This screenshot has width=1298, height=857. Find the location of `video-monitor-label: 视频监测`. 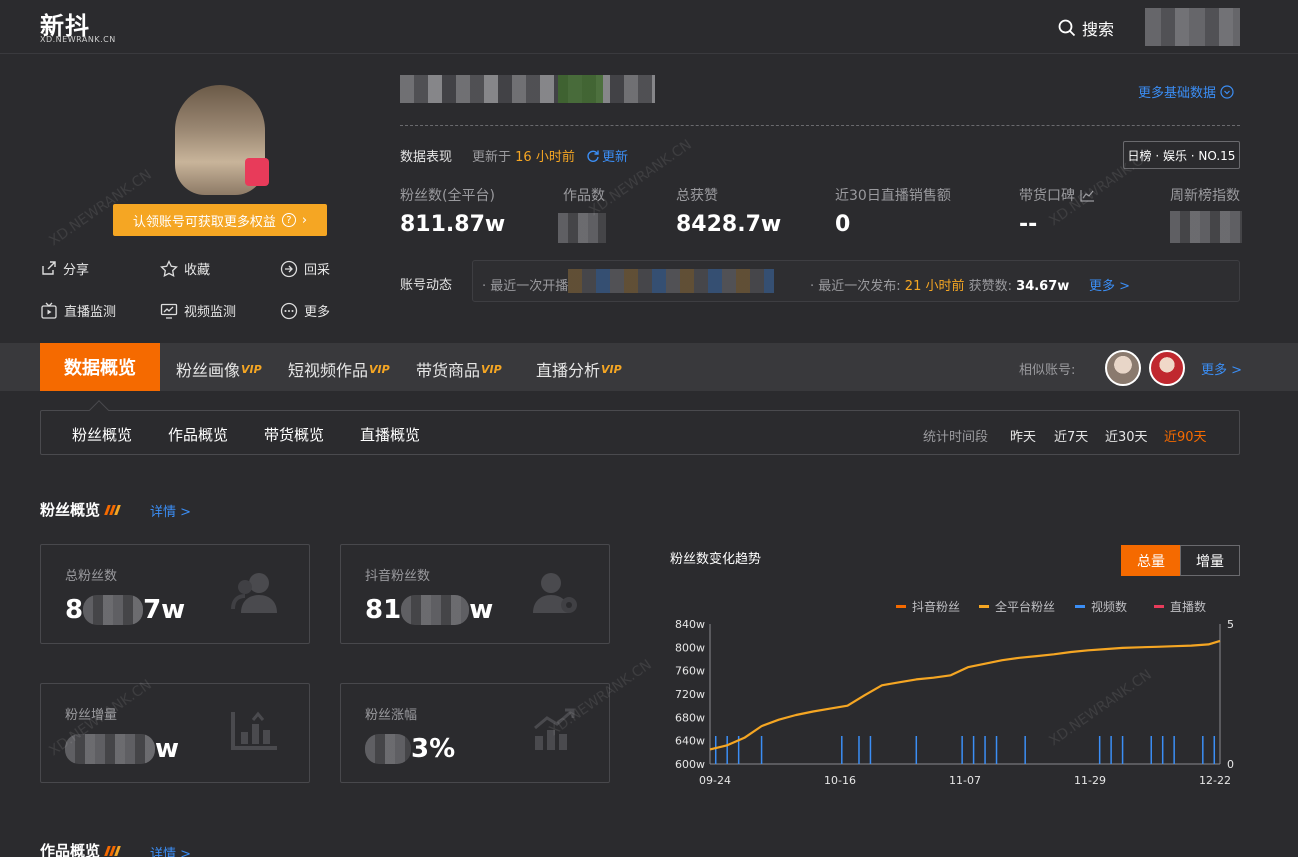

video-monitor-label: 视频监测 is located at coordinates (210, 312).